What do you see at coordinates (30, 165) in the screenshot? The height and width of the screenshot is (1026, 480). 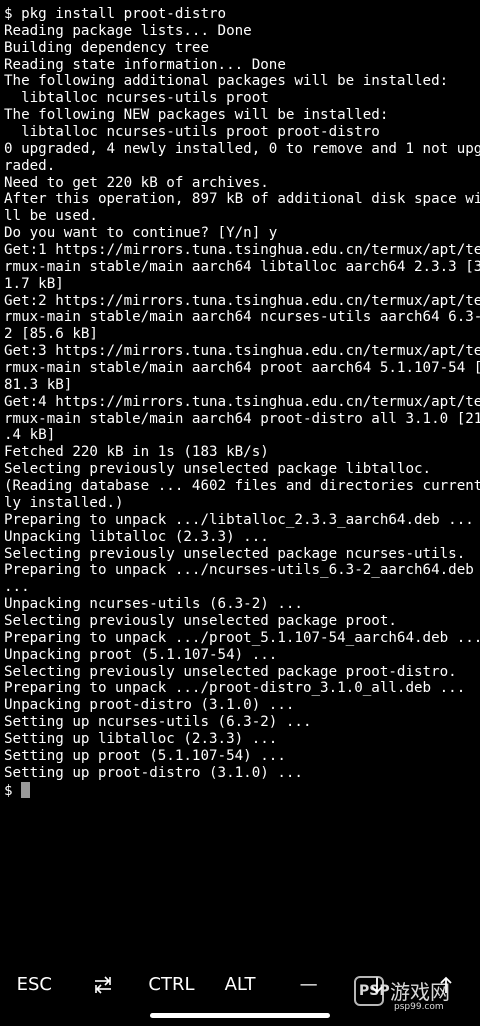 I see `terminal-line: raded.` at bounding box center [30, 165].